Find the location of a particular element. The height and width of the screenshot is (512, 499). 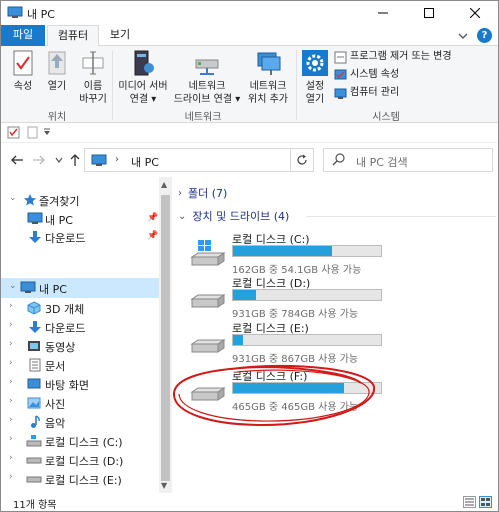

drive-tile: 로컬 디스크 (C:) 162GB 중 54.1GB 사용 가능 is located at coordinates (334, 254).